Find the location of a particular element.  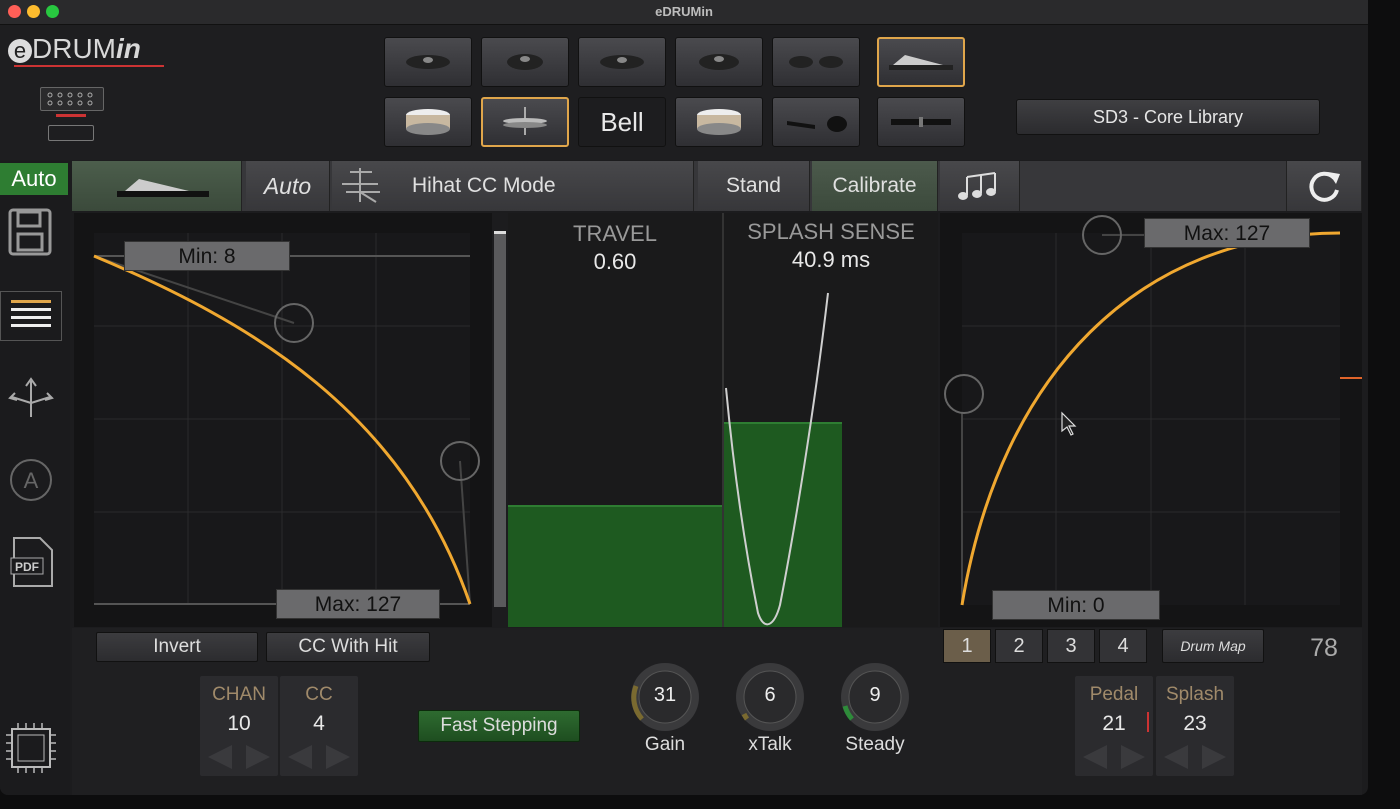

chan-label: CHAN is located at coordinates (239, 694).